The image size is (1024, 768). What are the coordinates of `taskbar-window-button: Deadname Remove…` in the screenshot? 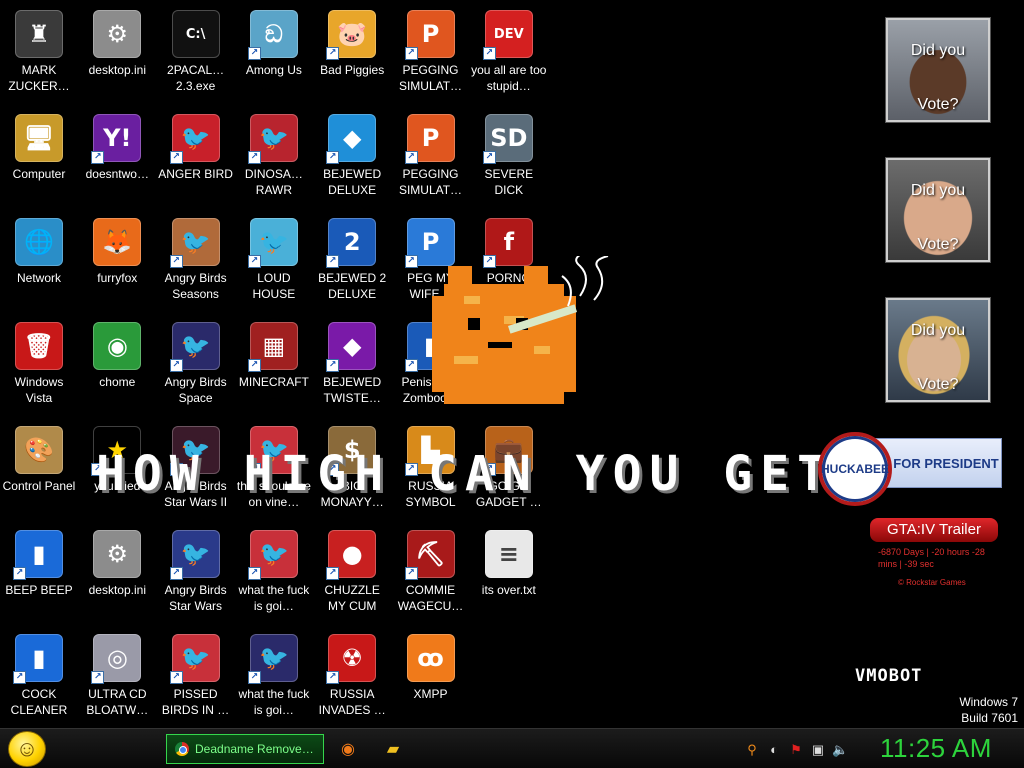 It's located at (245, 749).